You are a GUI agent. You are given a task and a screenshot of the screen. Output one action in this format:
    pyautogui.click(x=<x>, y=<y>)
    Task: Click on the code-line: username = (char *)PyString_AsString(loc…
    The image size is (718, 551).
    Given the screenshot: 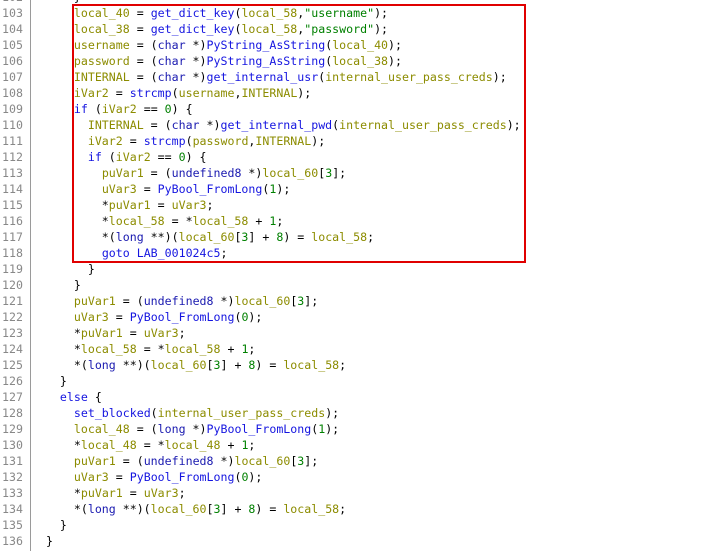 What is the action you would take?
    pyautogui.click(x=217, y=45)
    